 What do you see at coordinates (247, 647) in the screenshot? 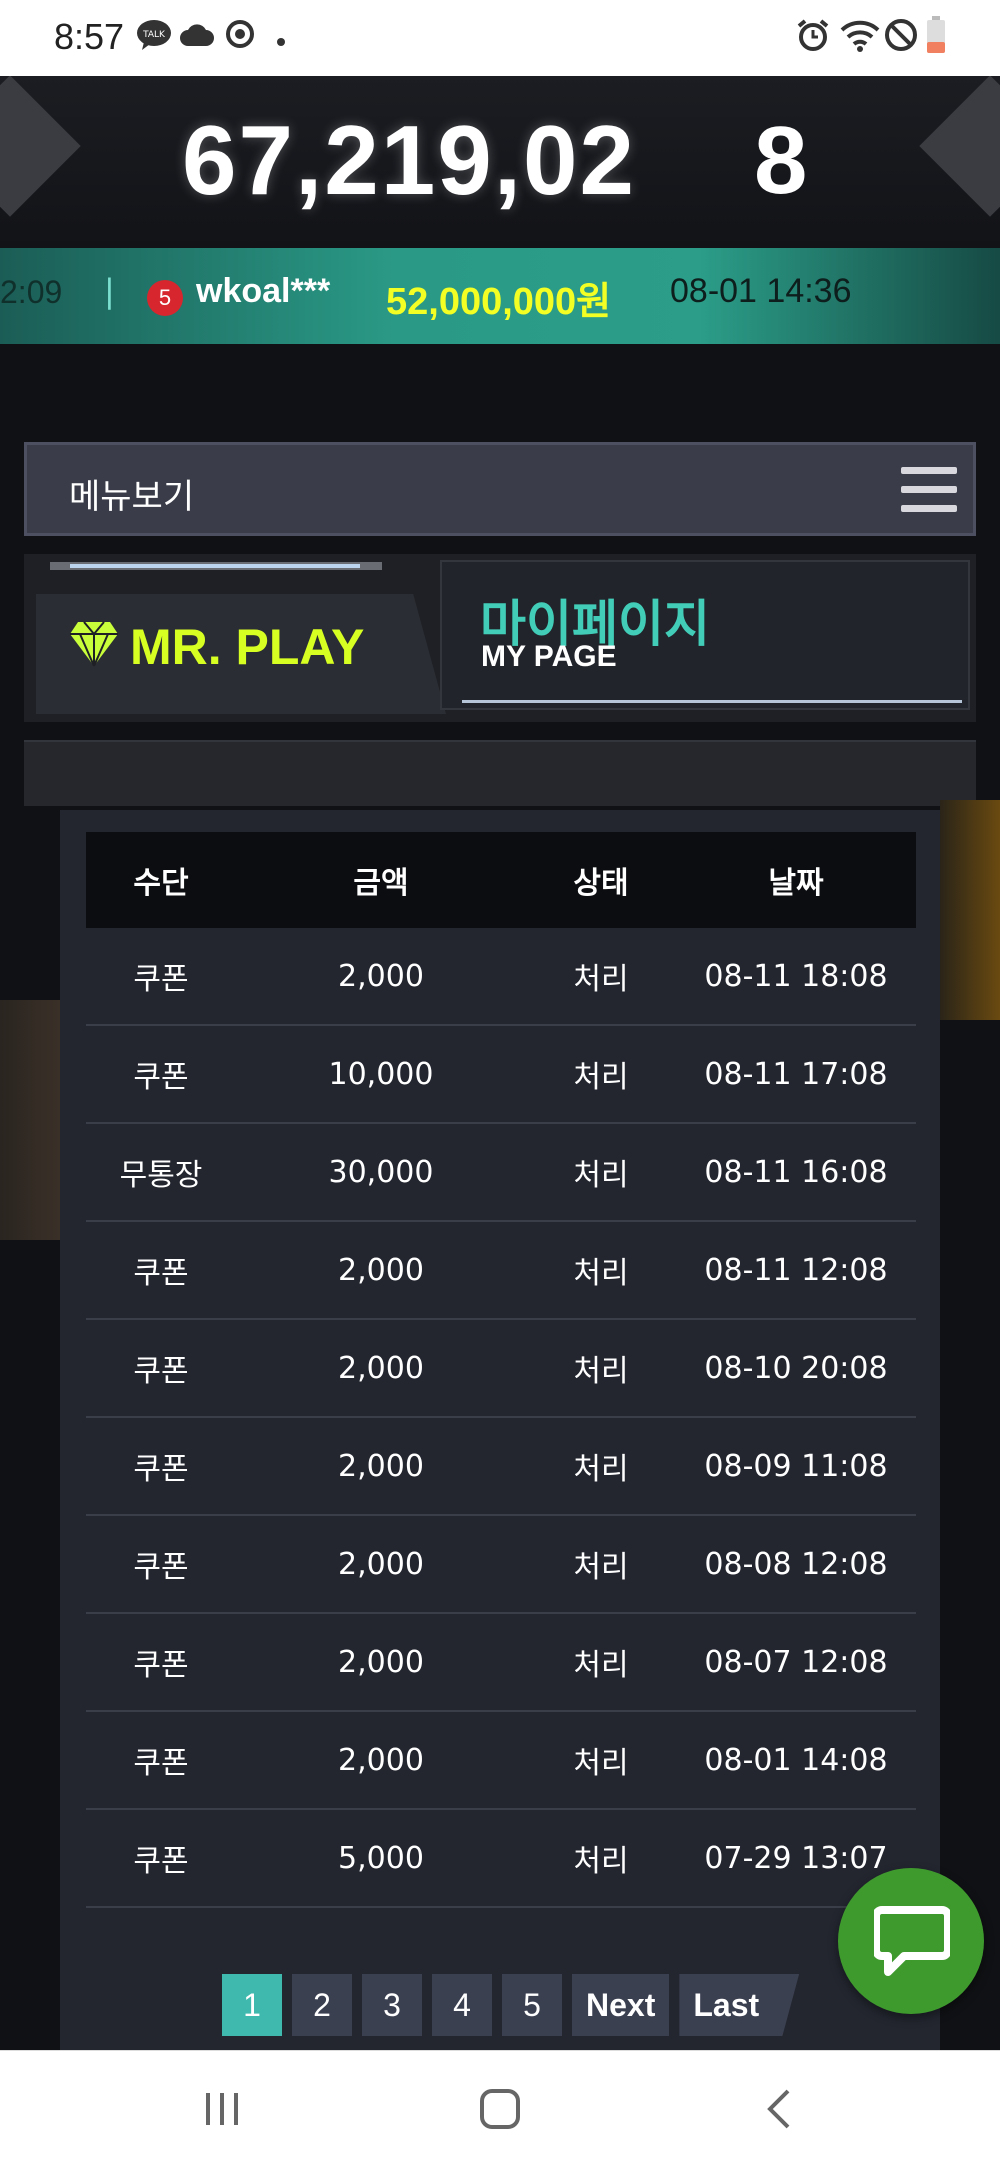
I see `logo-text: MR. PLAY` at bounding box center [247, 647].